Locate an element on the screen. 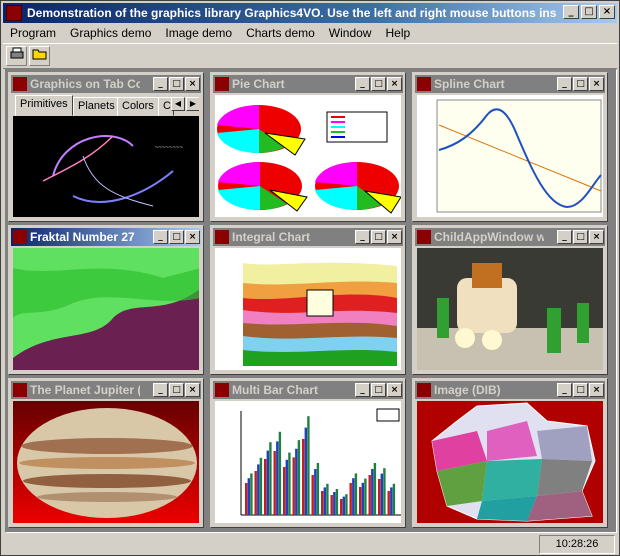 This screenshot has width=620, height=556. window-title: Fraktal Number 27 is located at coordinates (82, 237).